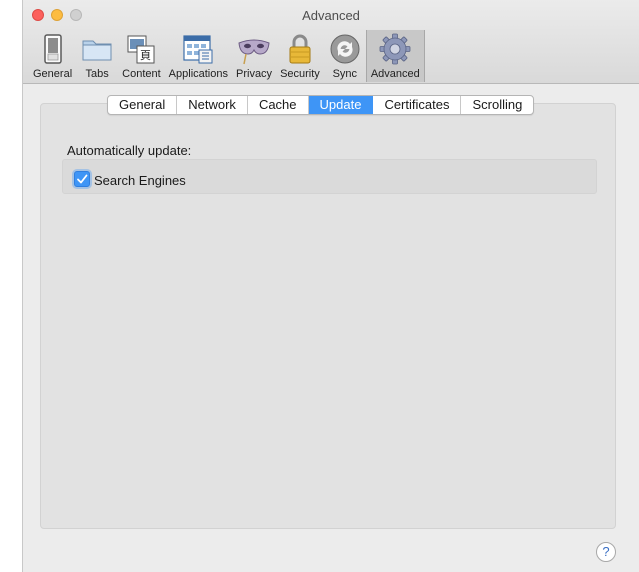  Describe the element at coordinates (395, 49) in the screenshot. I see `gear-icon` at that location.